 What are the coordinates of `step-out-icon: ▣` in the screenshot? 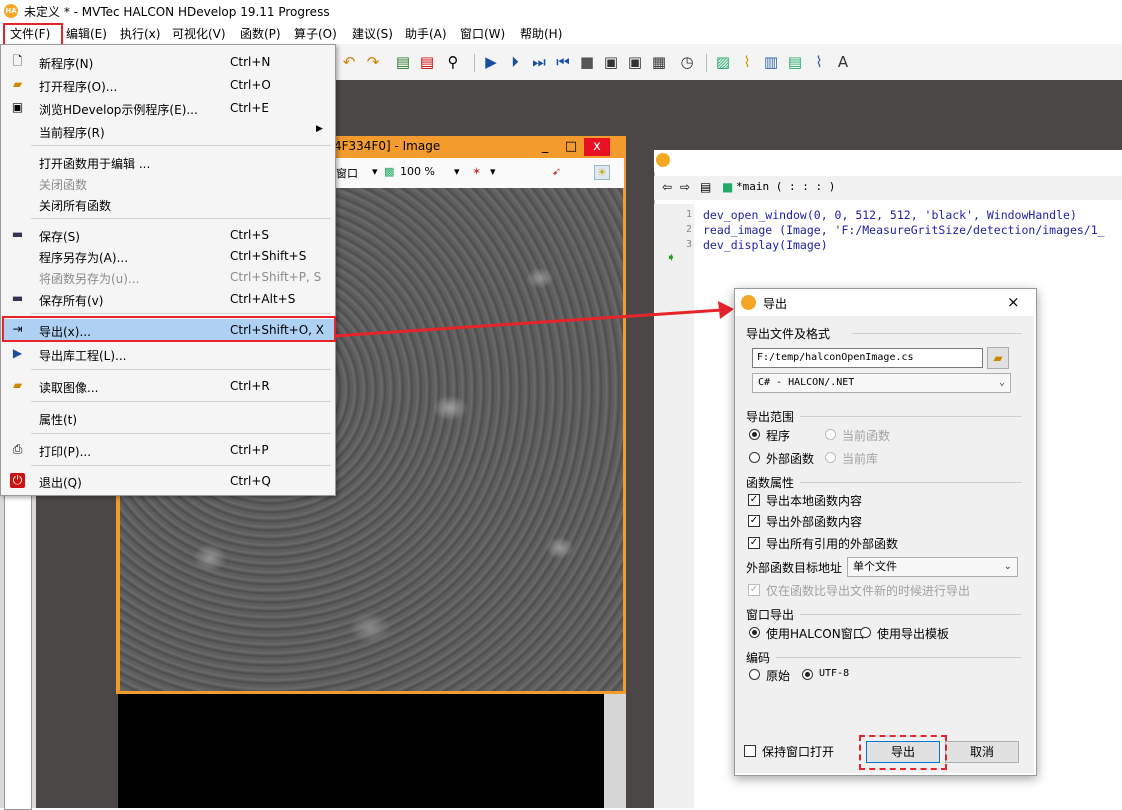 It's located at (635, 62).